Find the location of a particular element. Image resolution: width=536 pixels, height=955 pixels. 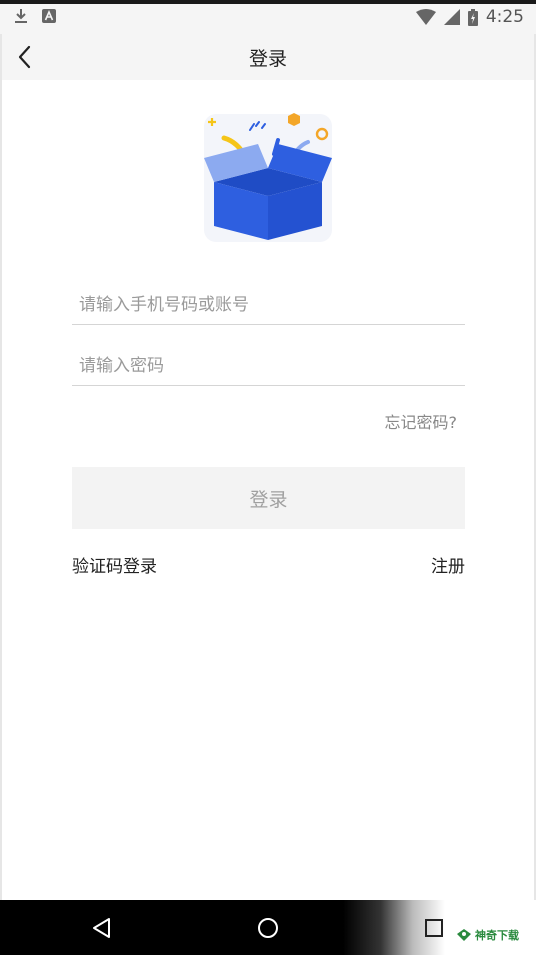

status-time: 4:25 is located at coordinates (504, 17).